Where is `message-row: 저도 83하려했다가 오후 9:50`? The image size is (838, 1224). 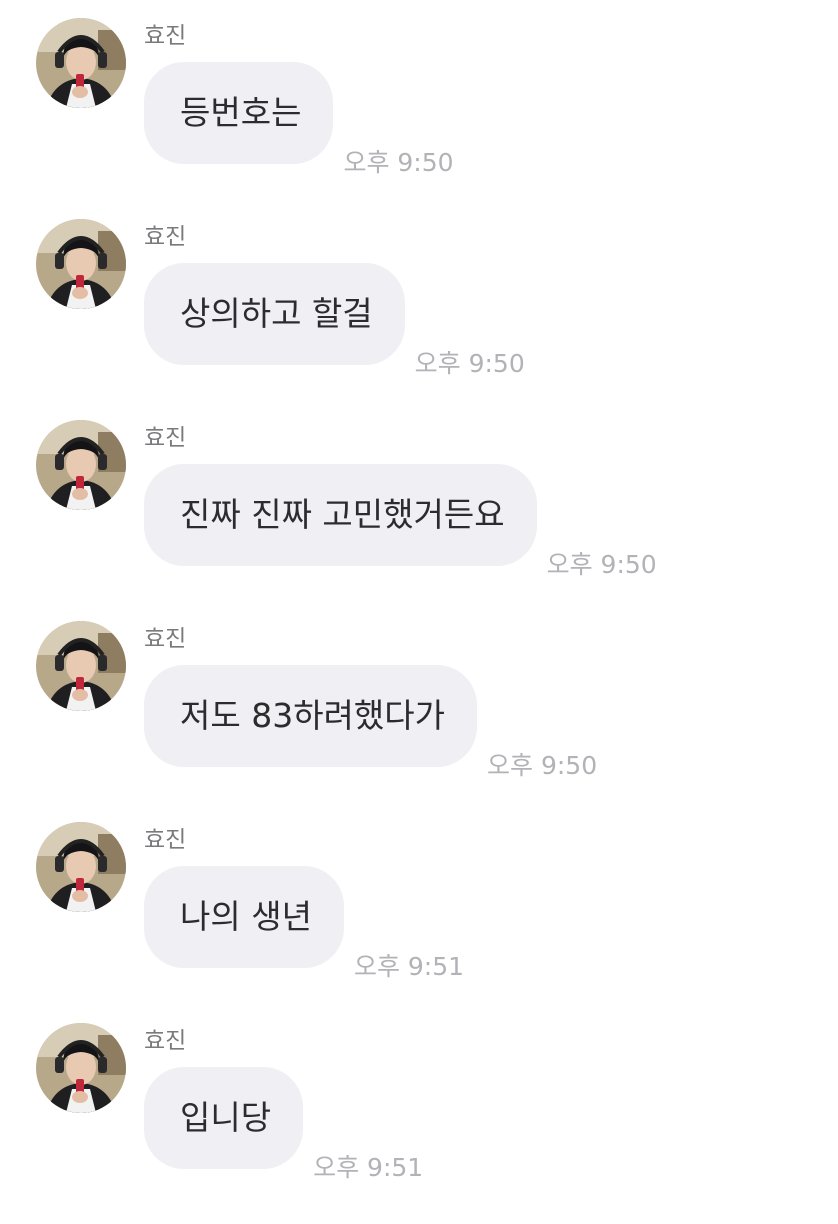
message-row: 저도 83하려했다가 오후 9:50 is located at coordinates (370, 722).